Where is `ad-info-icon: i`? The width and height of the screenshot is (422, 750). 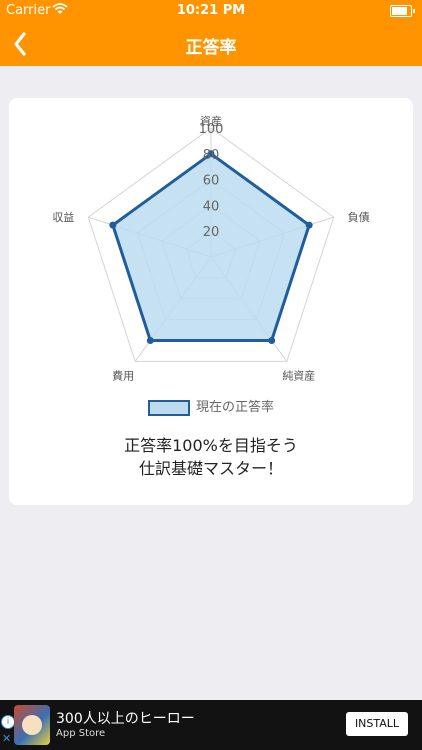 ad-info-icon: i is located at coordinates (8, 722).